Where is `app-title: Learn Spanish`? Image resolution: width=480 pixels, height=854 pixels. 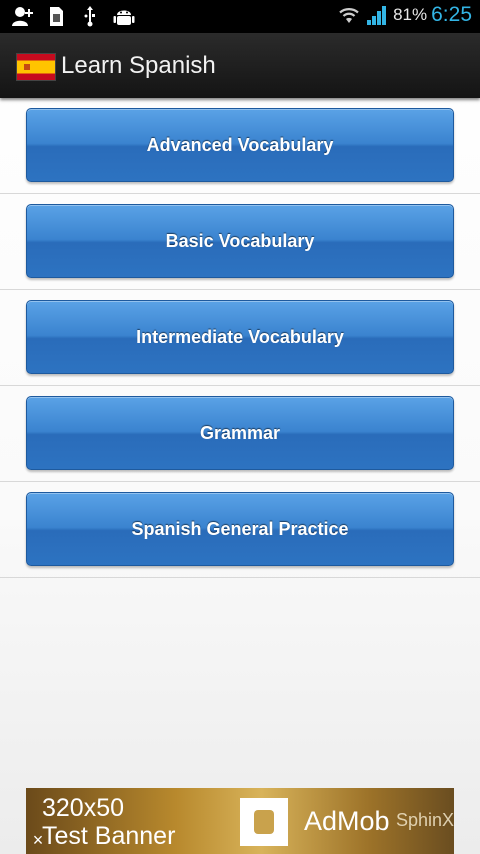 app-title: Learn Spanish is located at coordinates (138, 65).